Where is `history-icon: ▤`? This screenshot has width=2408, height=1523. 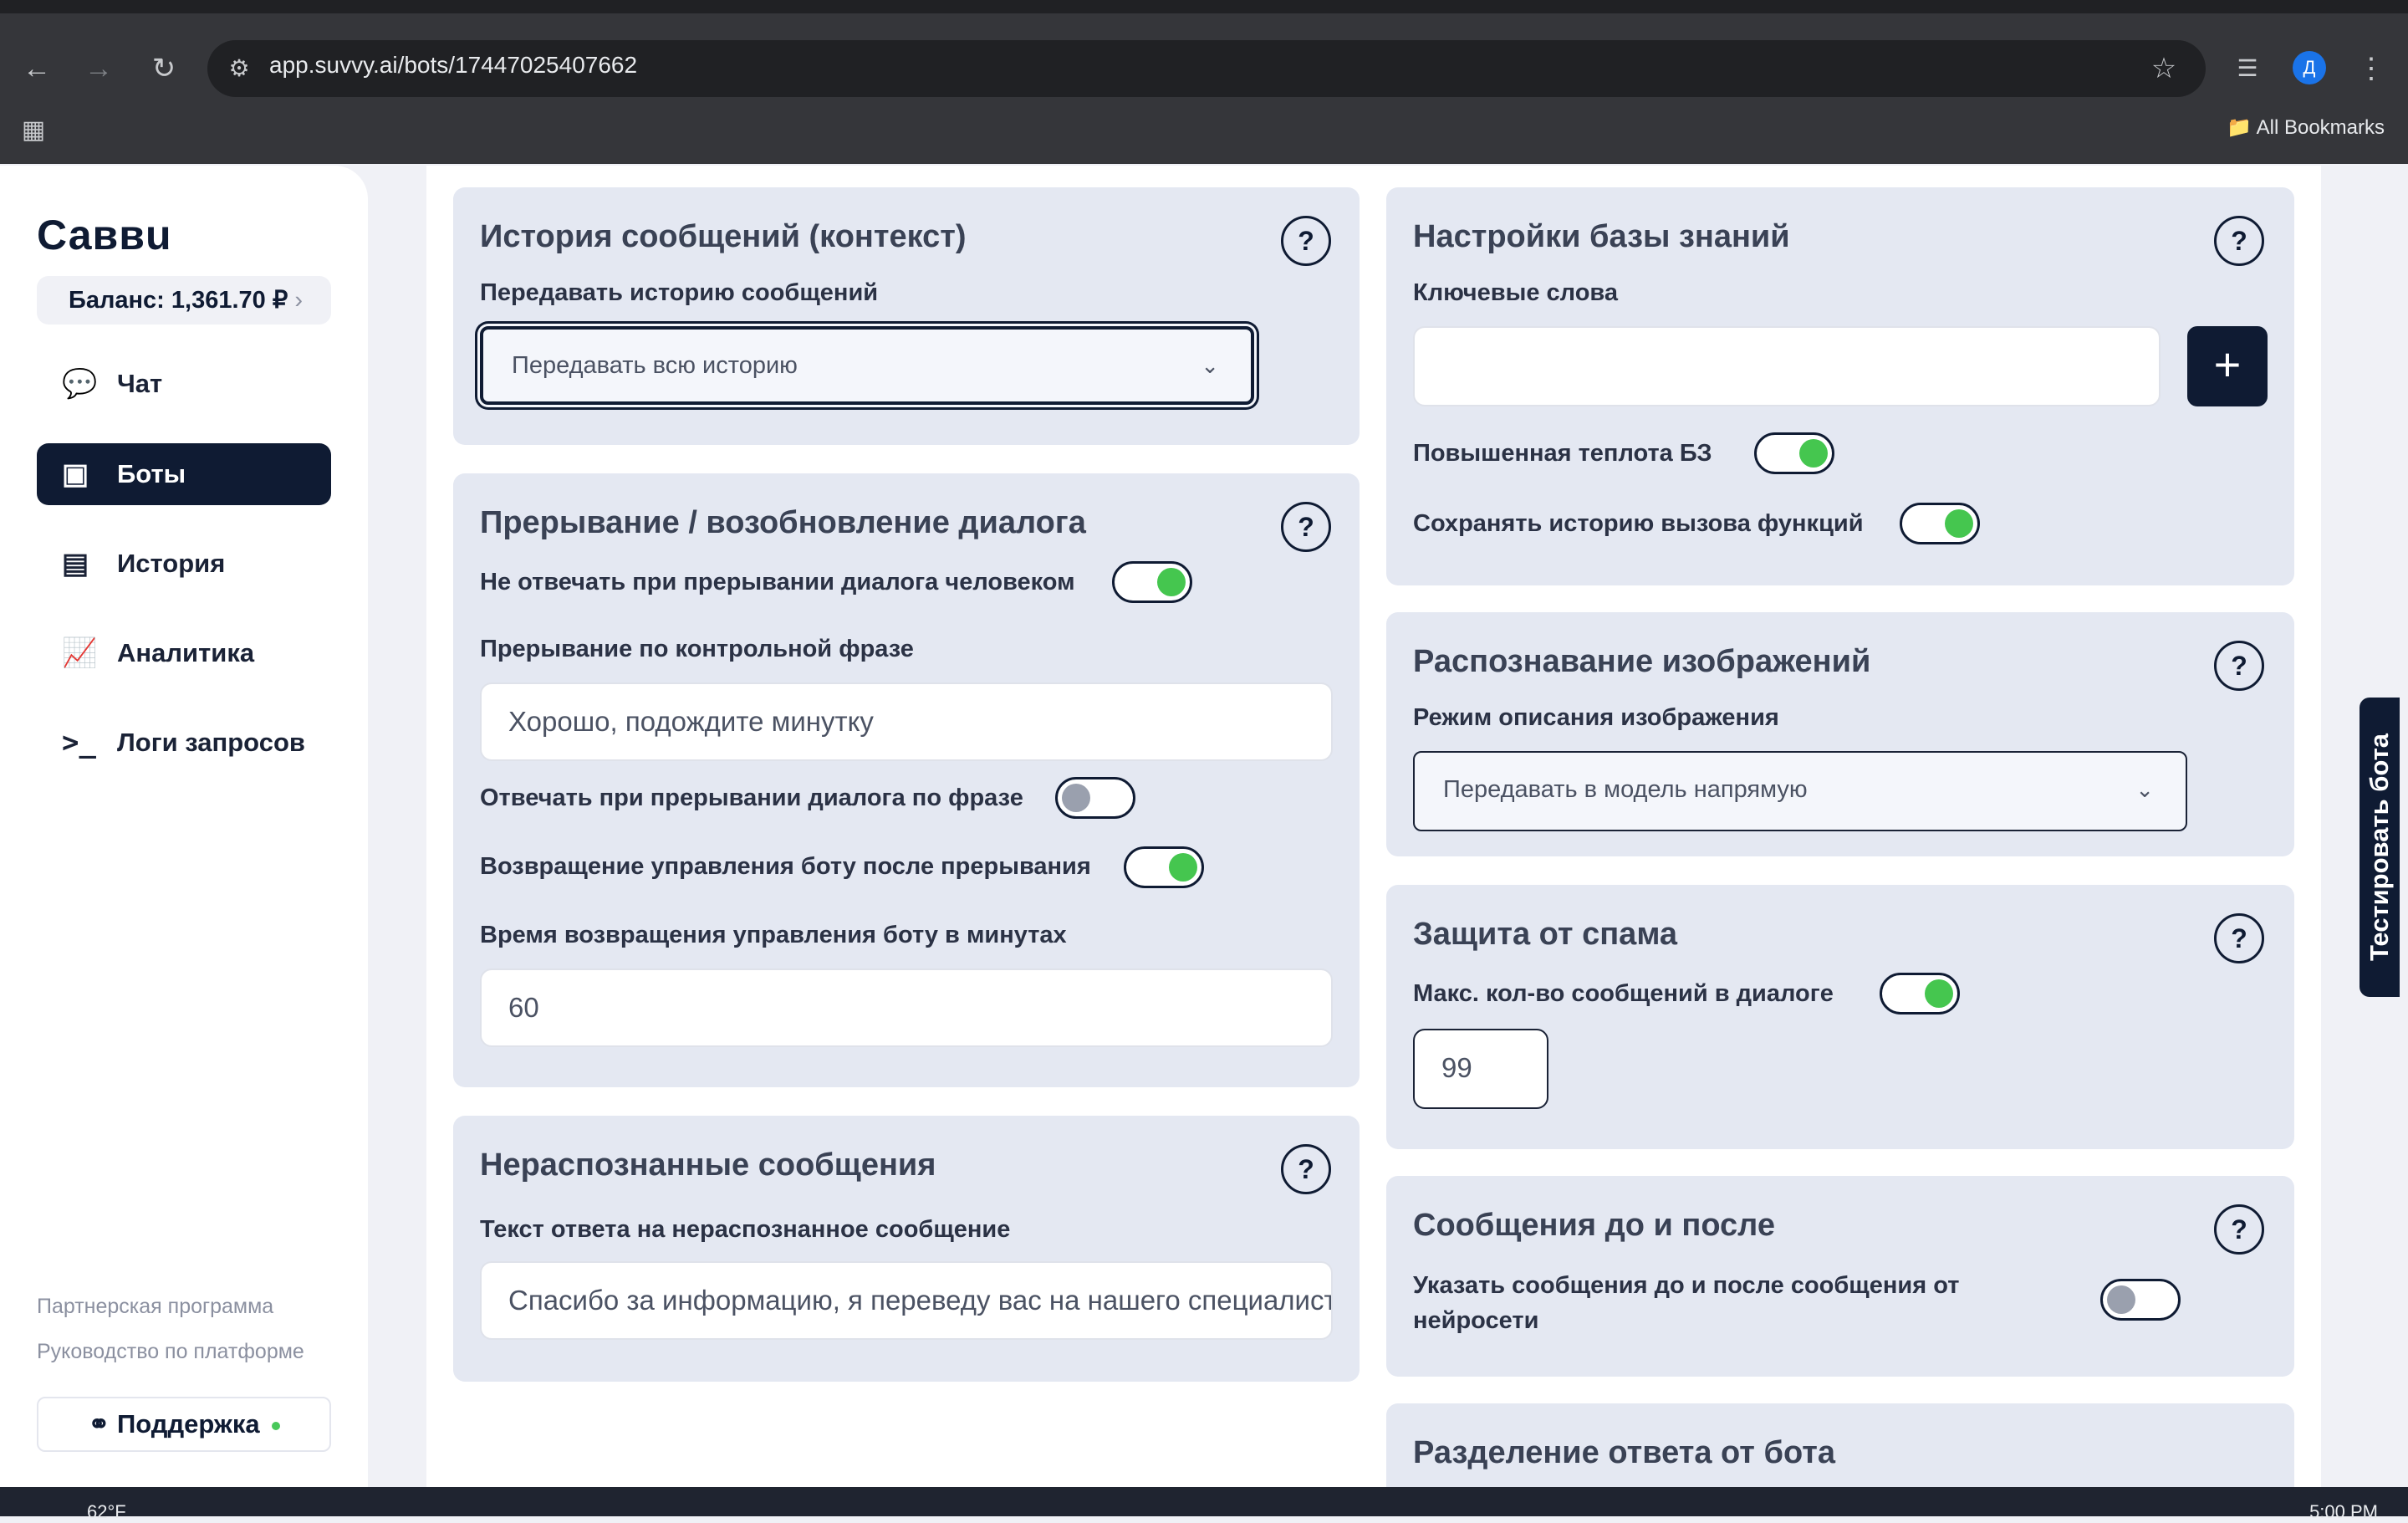 history-icon: ▤ is located at coordinates (75, 564).